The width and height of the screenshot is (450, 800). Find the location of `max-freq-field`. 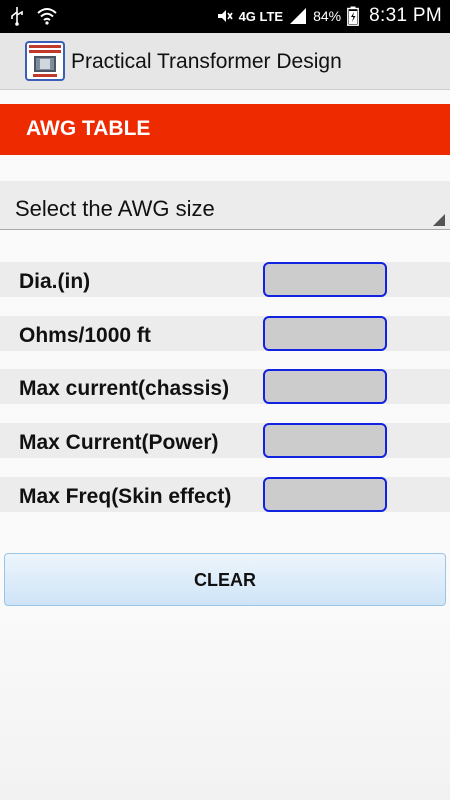

max-freq-field is located at coordinates (325, 494).